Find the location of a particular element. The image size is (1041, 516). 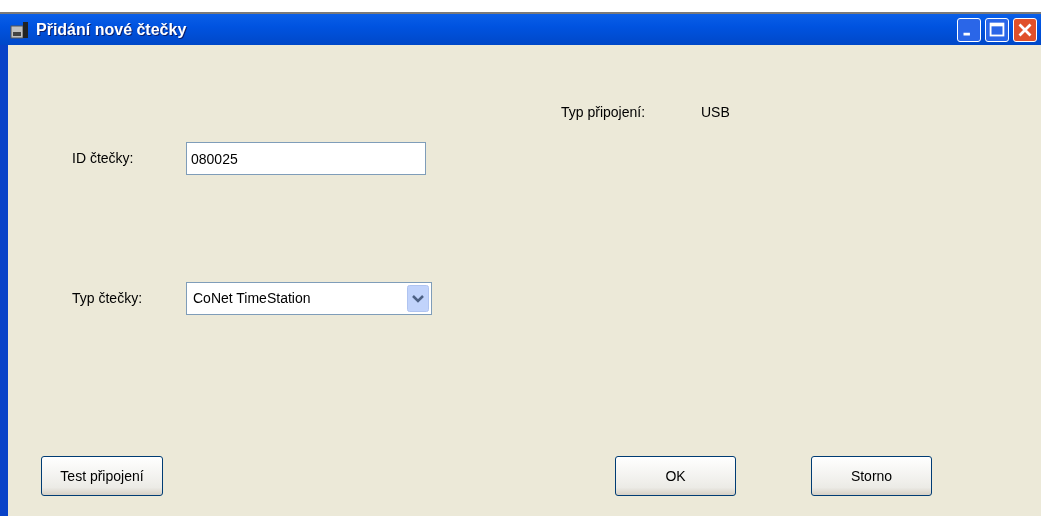

dialog-button: OK is located at coordinates (675, 476).